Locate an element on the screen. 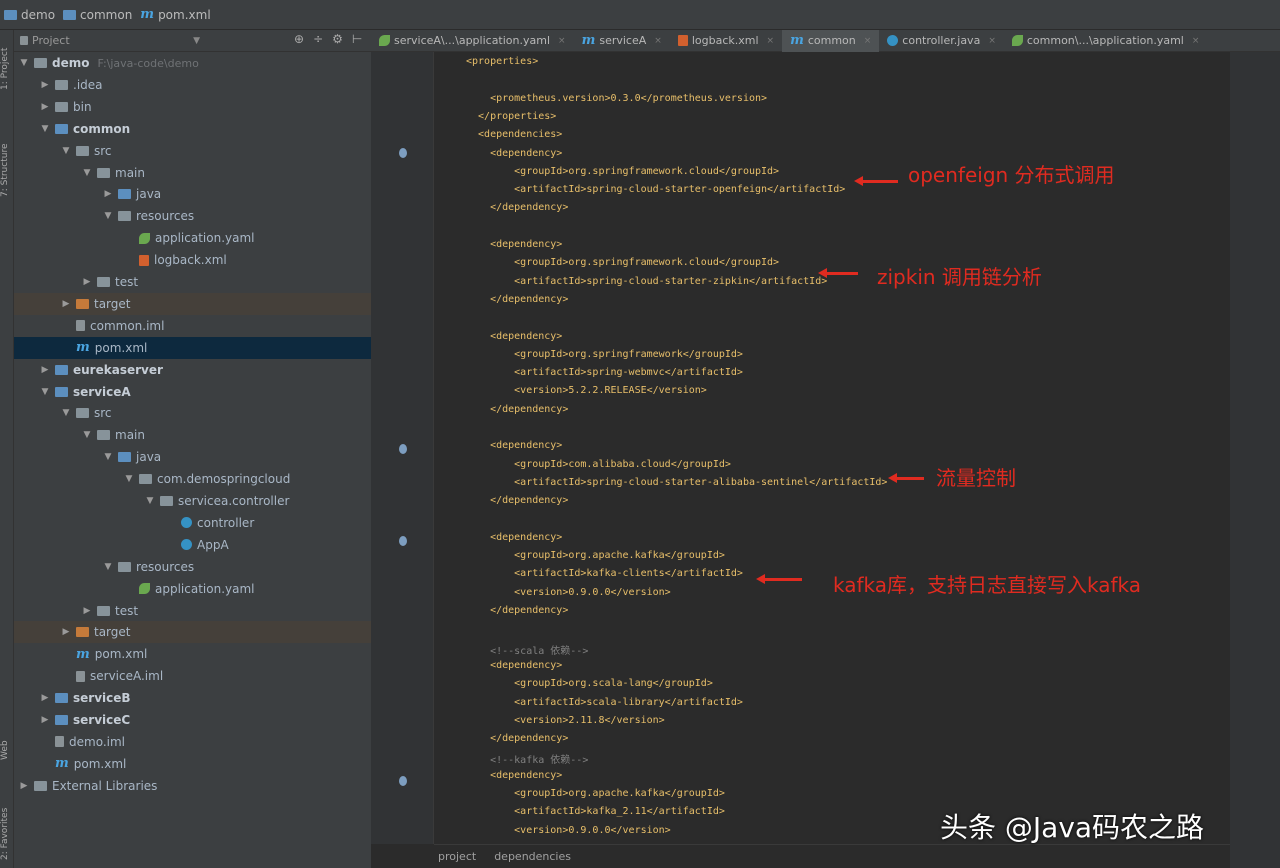 The image size is (1280, 868). editor-tab: serviceA\...\application.yaml × is located at coordinates (472, 41).